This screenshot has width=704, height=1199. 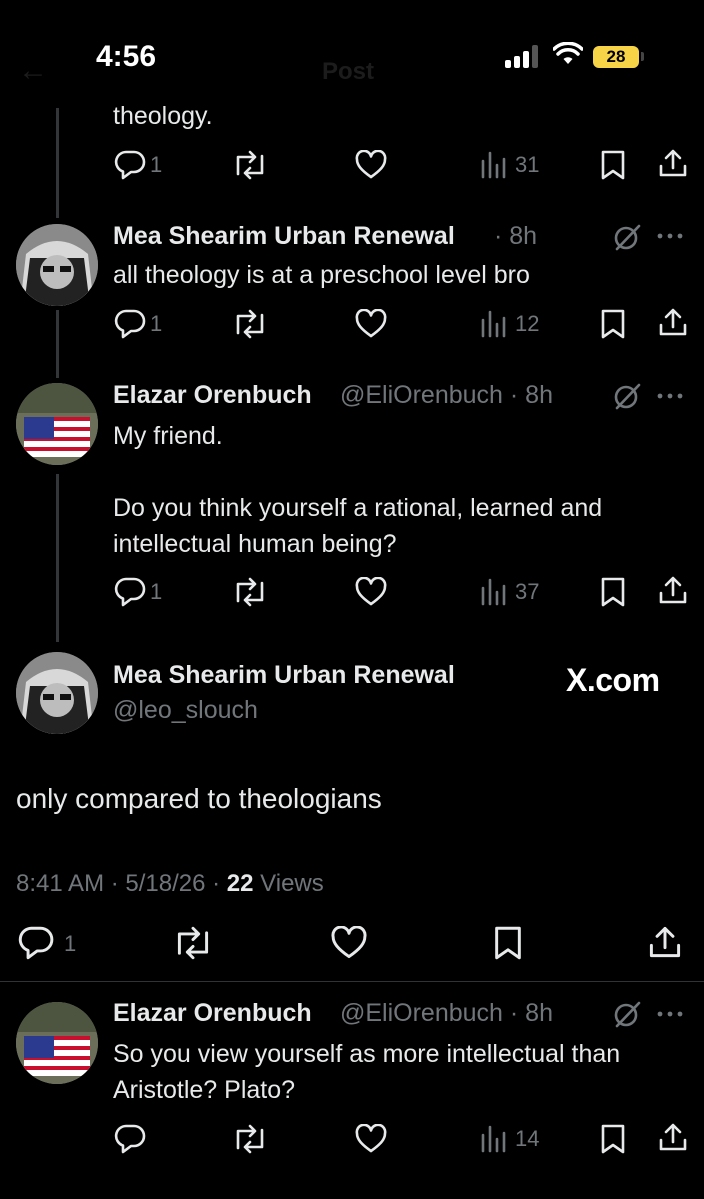 I want to click on action-bar: 1 37, so click(x=352, y=591).